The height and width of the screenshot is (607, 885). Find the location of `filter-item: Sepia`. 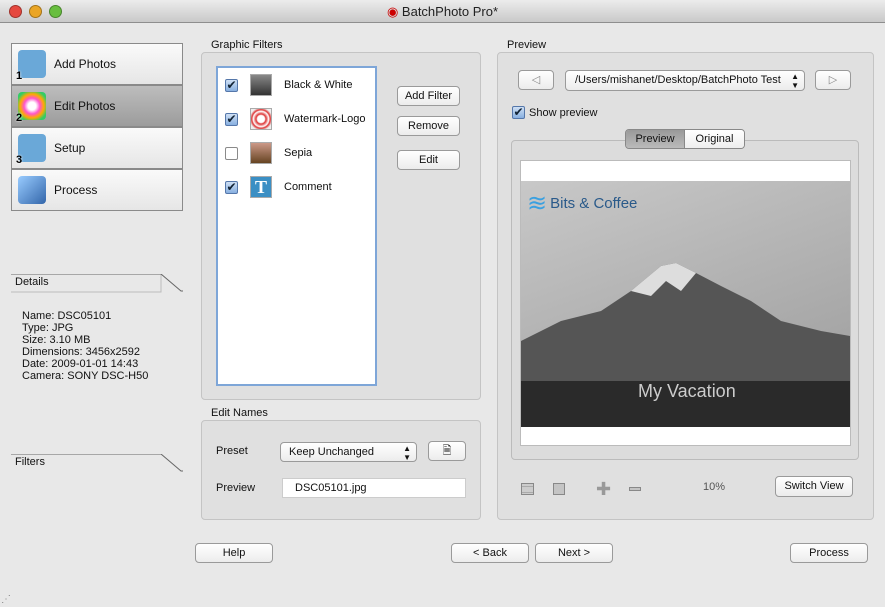

filter-item: Sepia is located at coordinates (298, 153).